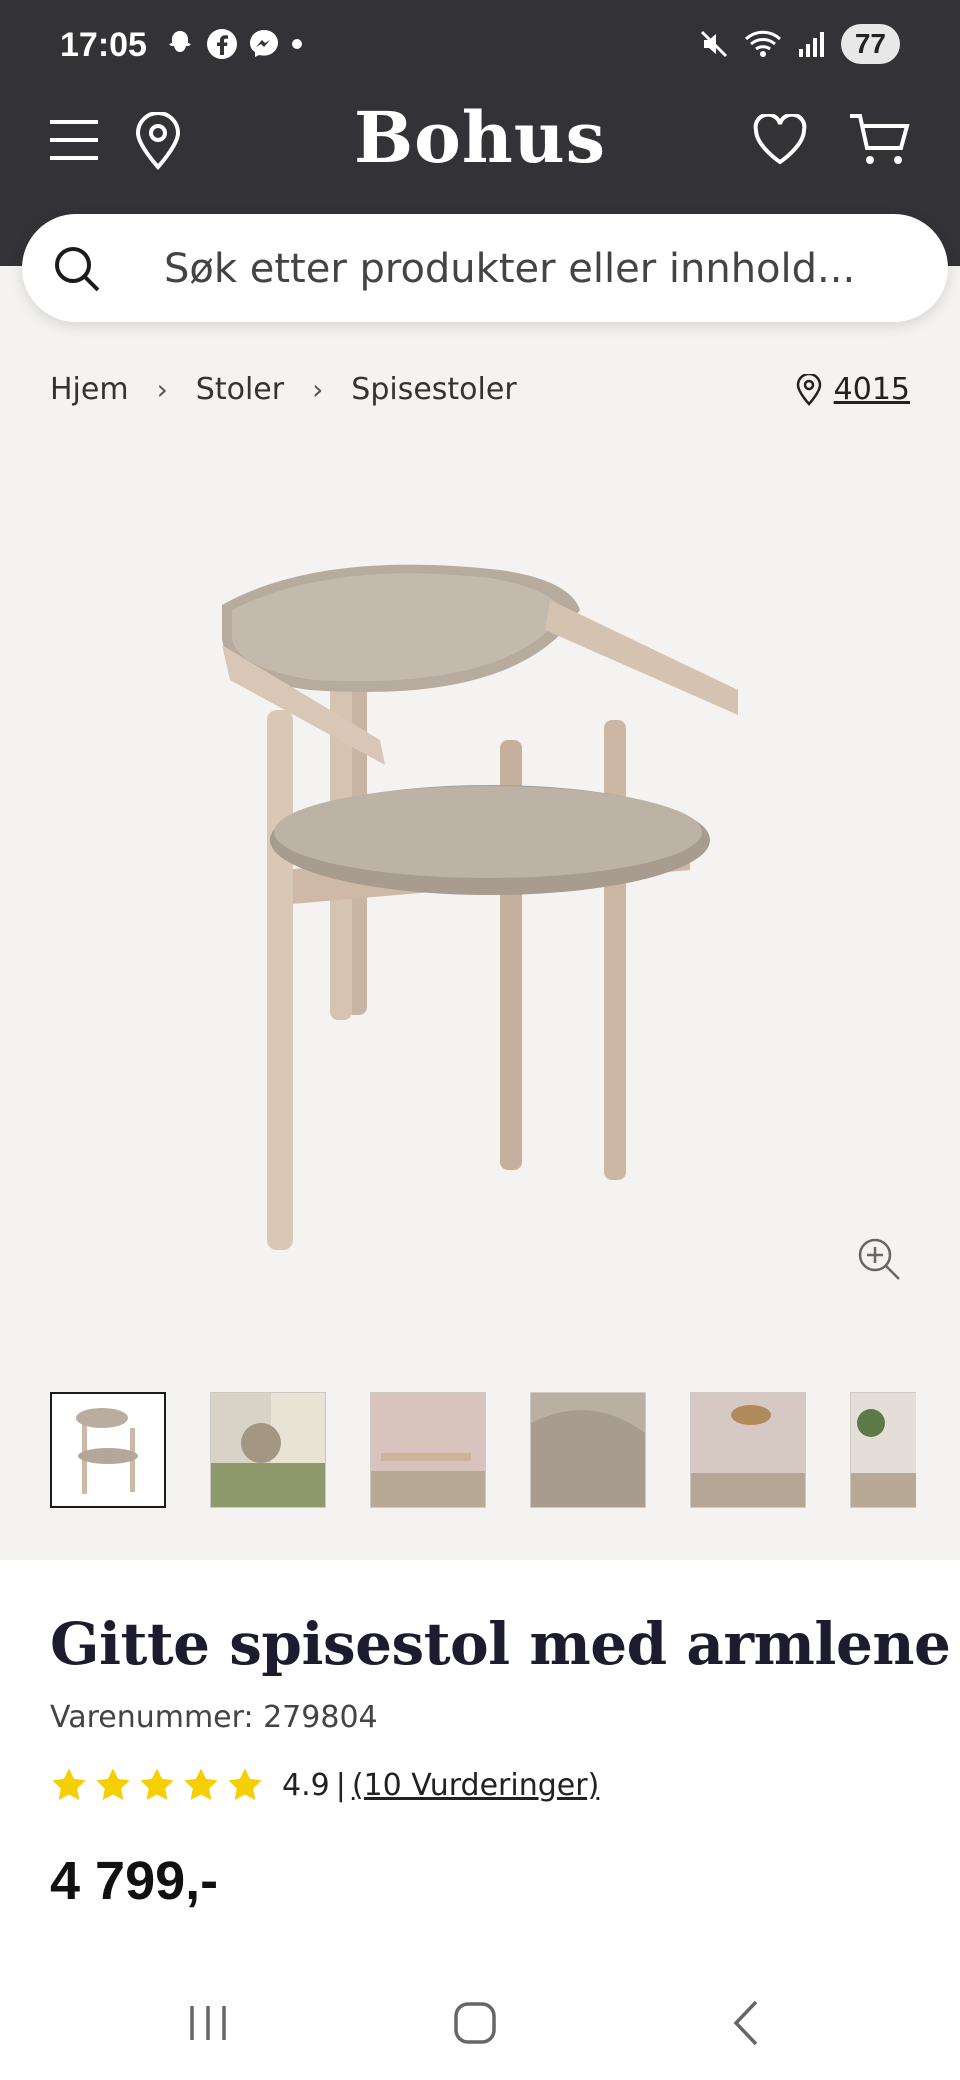 The image size is (960, 2080). What do you see at coordinates (264, 43) in the screenshot?
I see `messenger-icon` at bounding box center [264, 43].